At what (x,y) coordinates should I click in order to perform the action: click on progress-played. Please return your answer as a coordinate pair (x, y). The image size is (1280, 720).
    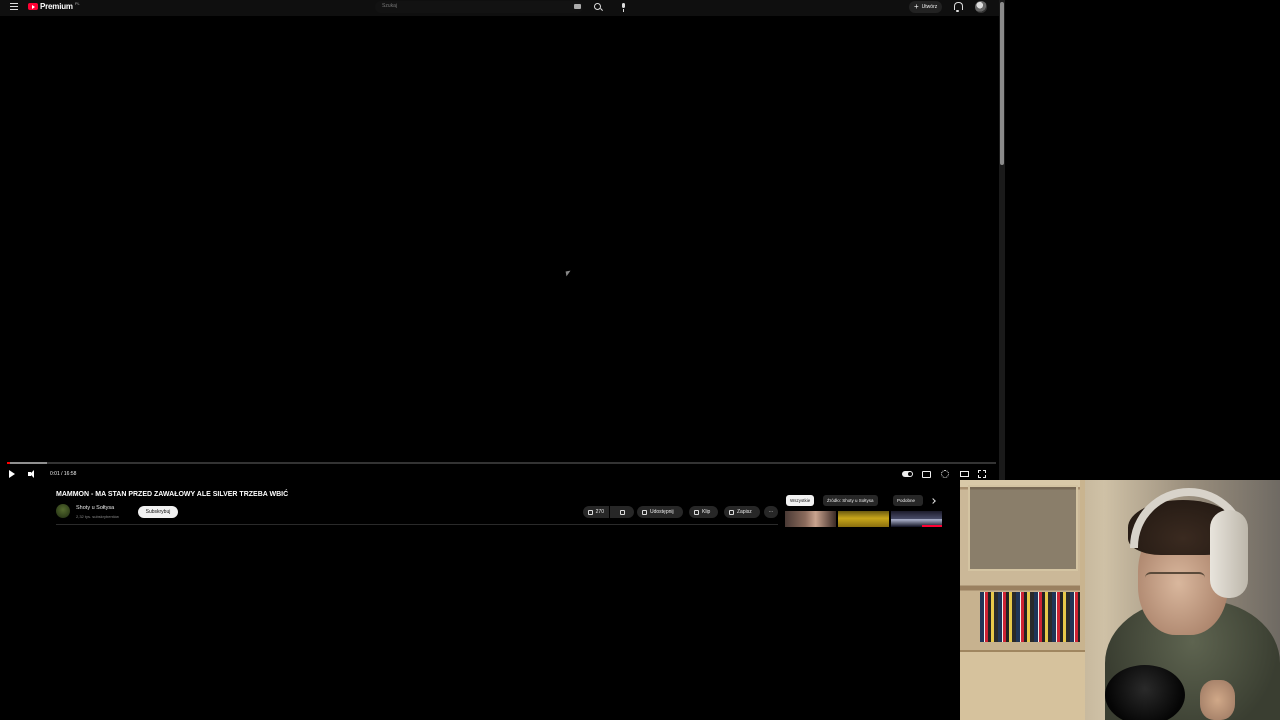
    Looking at the image, I should click on (8, 463).